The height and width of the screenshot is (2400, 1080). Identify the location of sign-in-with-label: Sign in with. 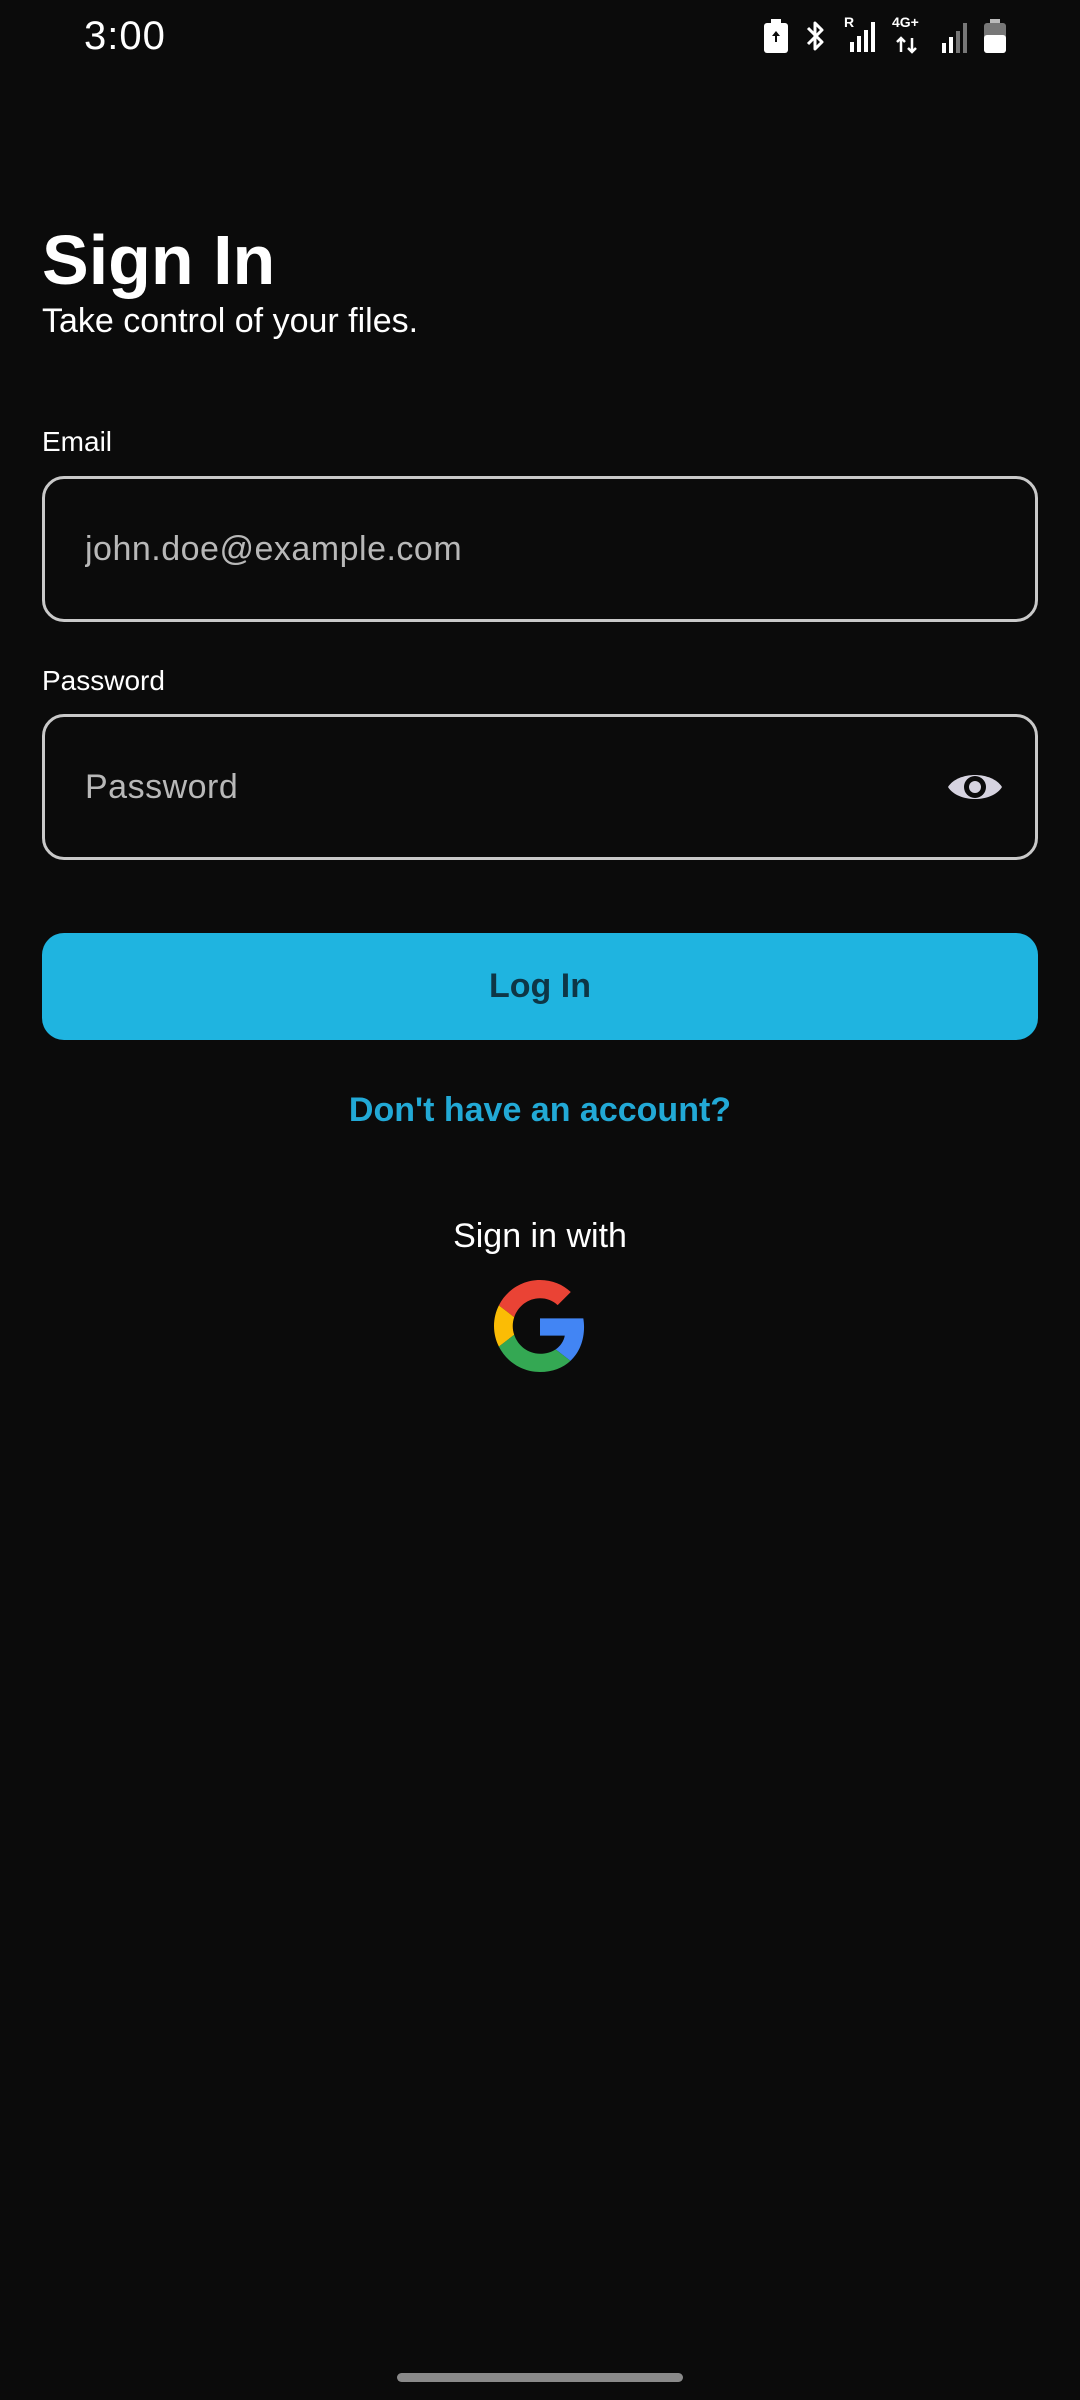
(540, 1236).